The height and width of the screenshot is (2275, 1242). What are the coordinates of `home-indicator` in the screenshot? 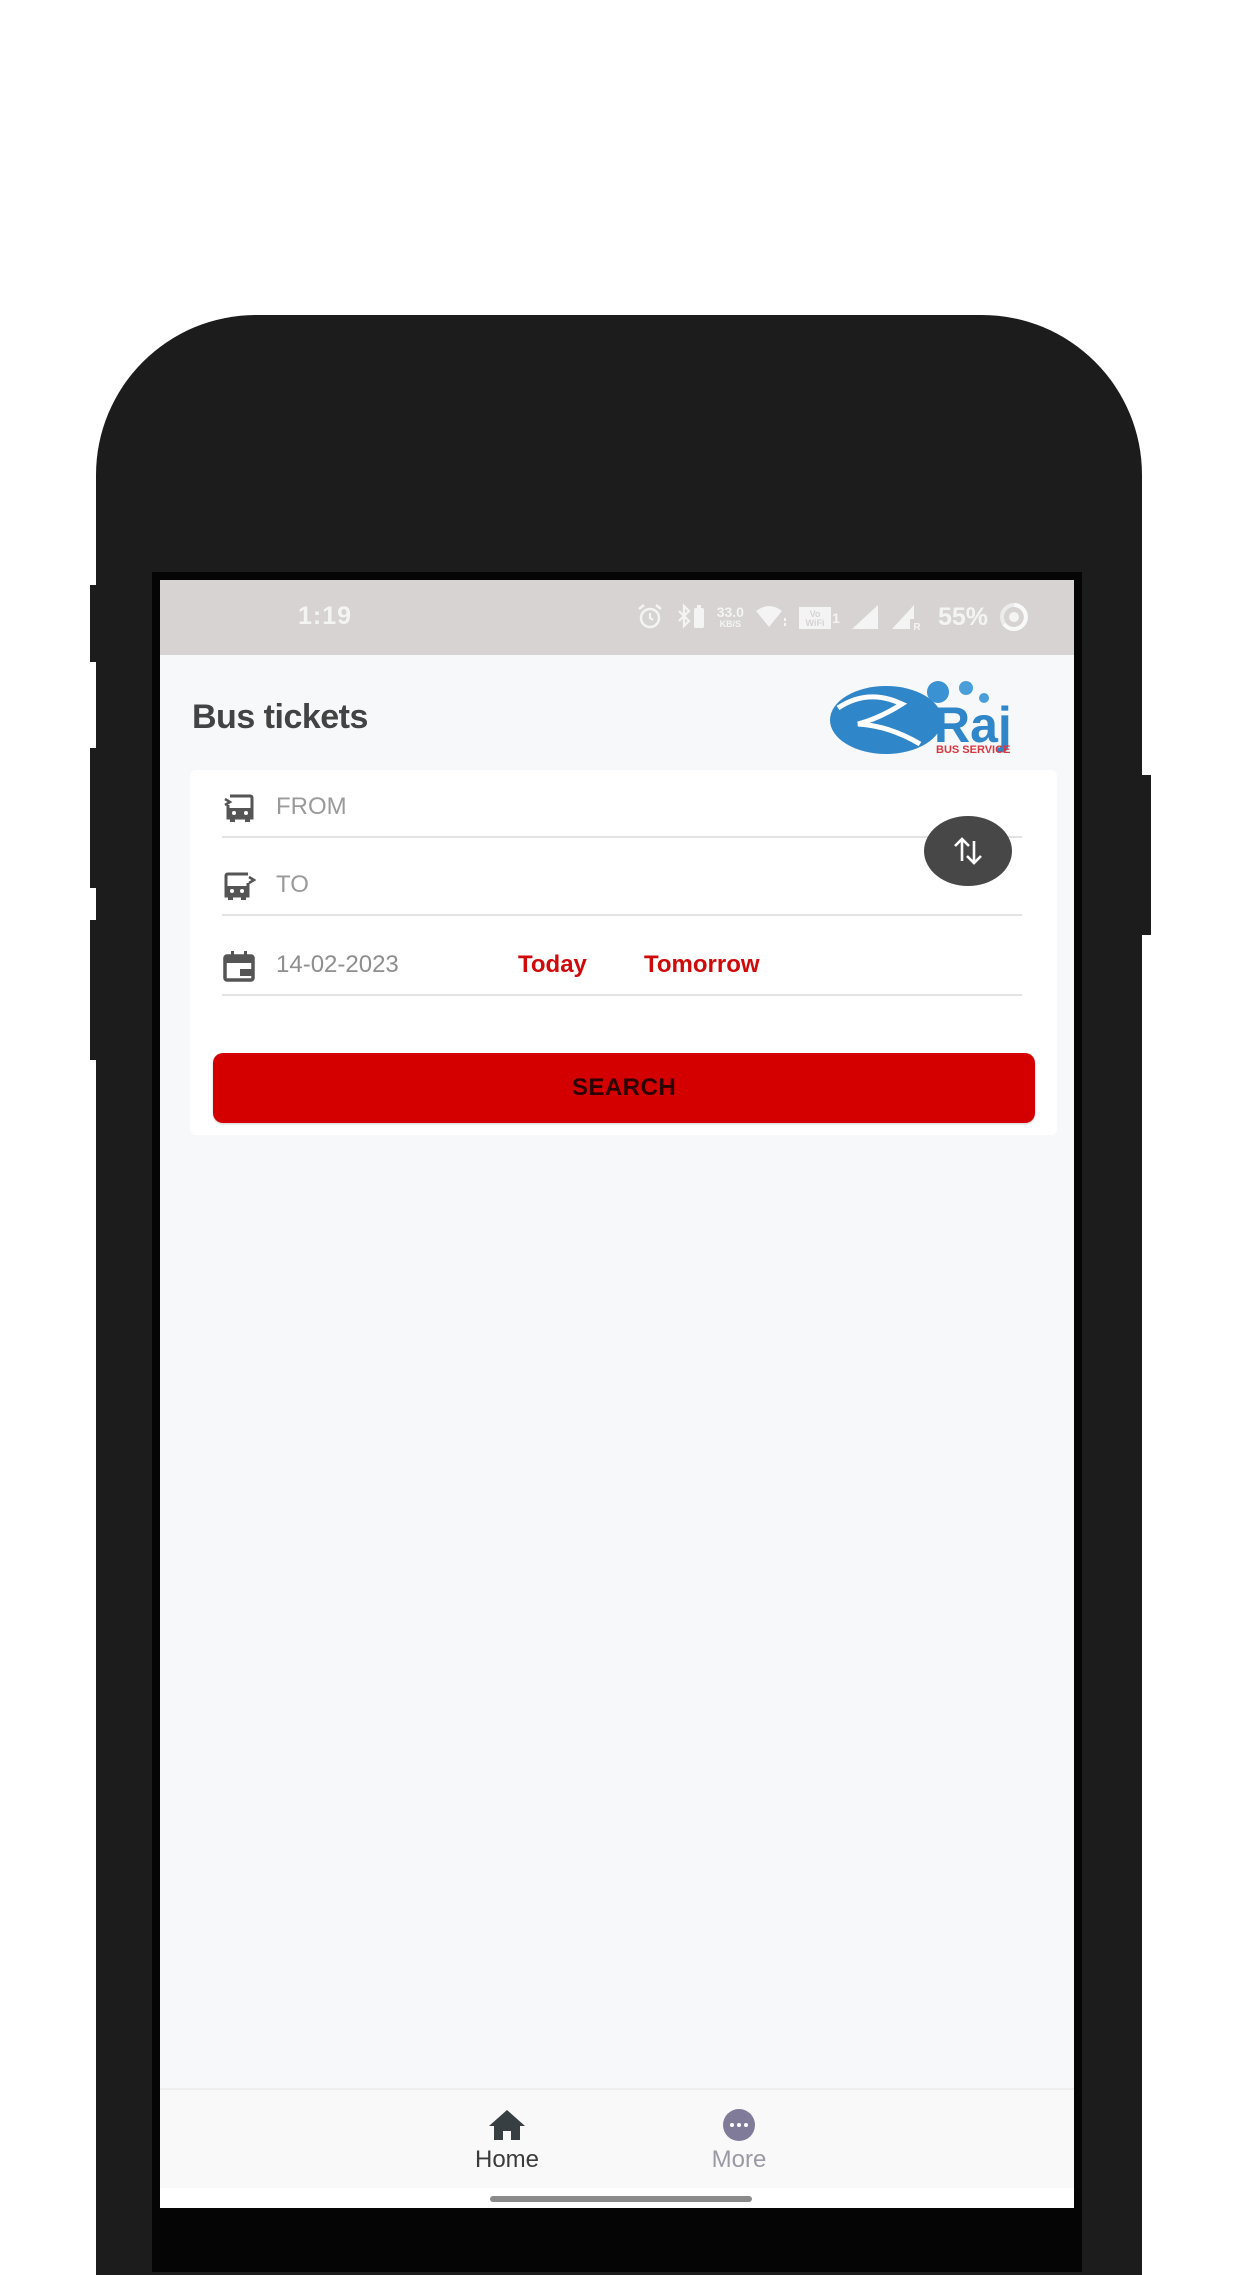 It's located at (621, 2199).